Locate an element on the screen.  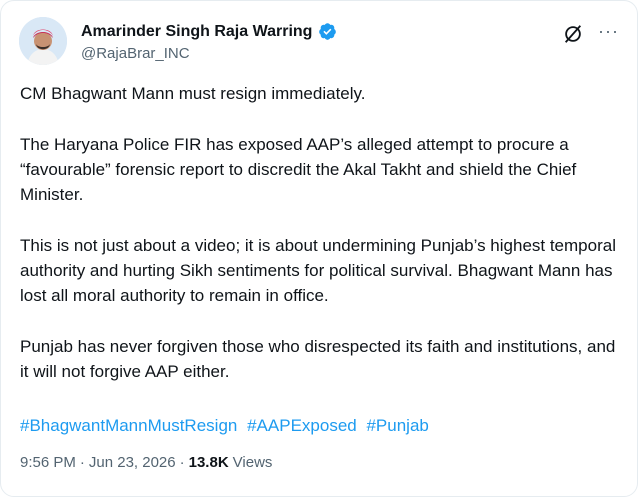
hashtag-link: #AAPExposed is located at coordinates (302, 425).